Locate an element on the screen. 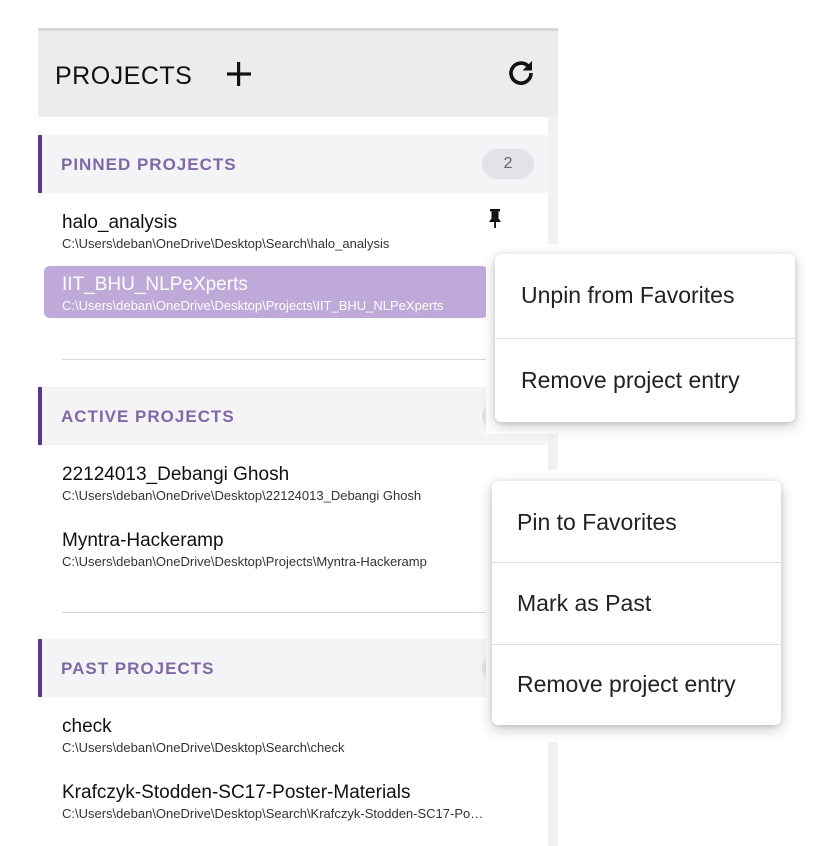 The width and height of the screenshot is (816, 846). project-name: Krafczyk-Stodden-SC17-Poster-Materials is located at coordinates (236, 792).